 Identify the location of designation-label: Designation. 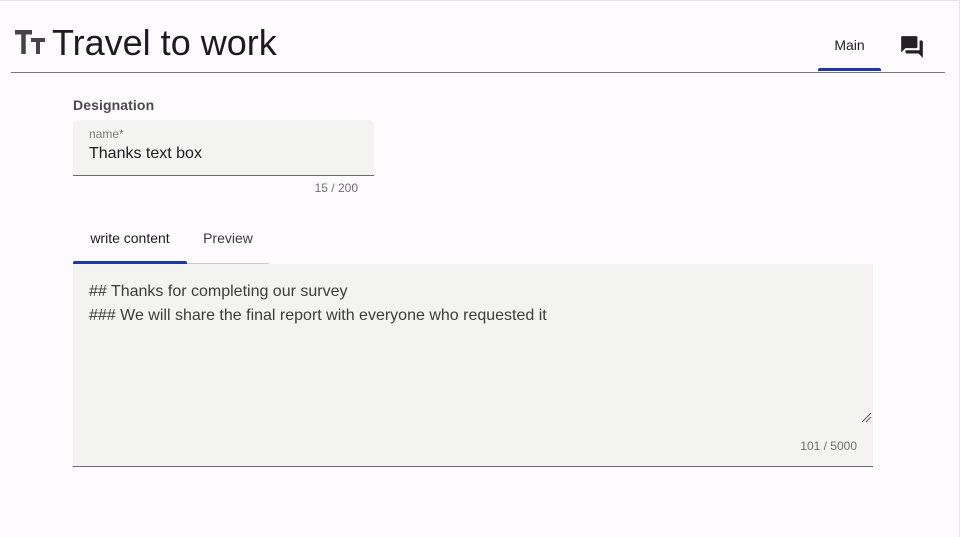
(114, 105).